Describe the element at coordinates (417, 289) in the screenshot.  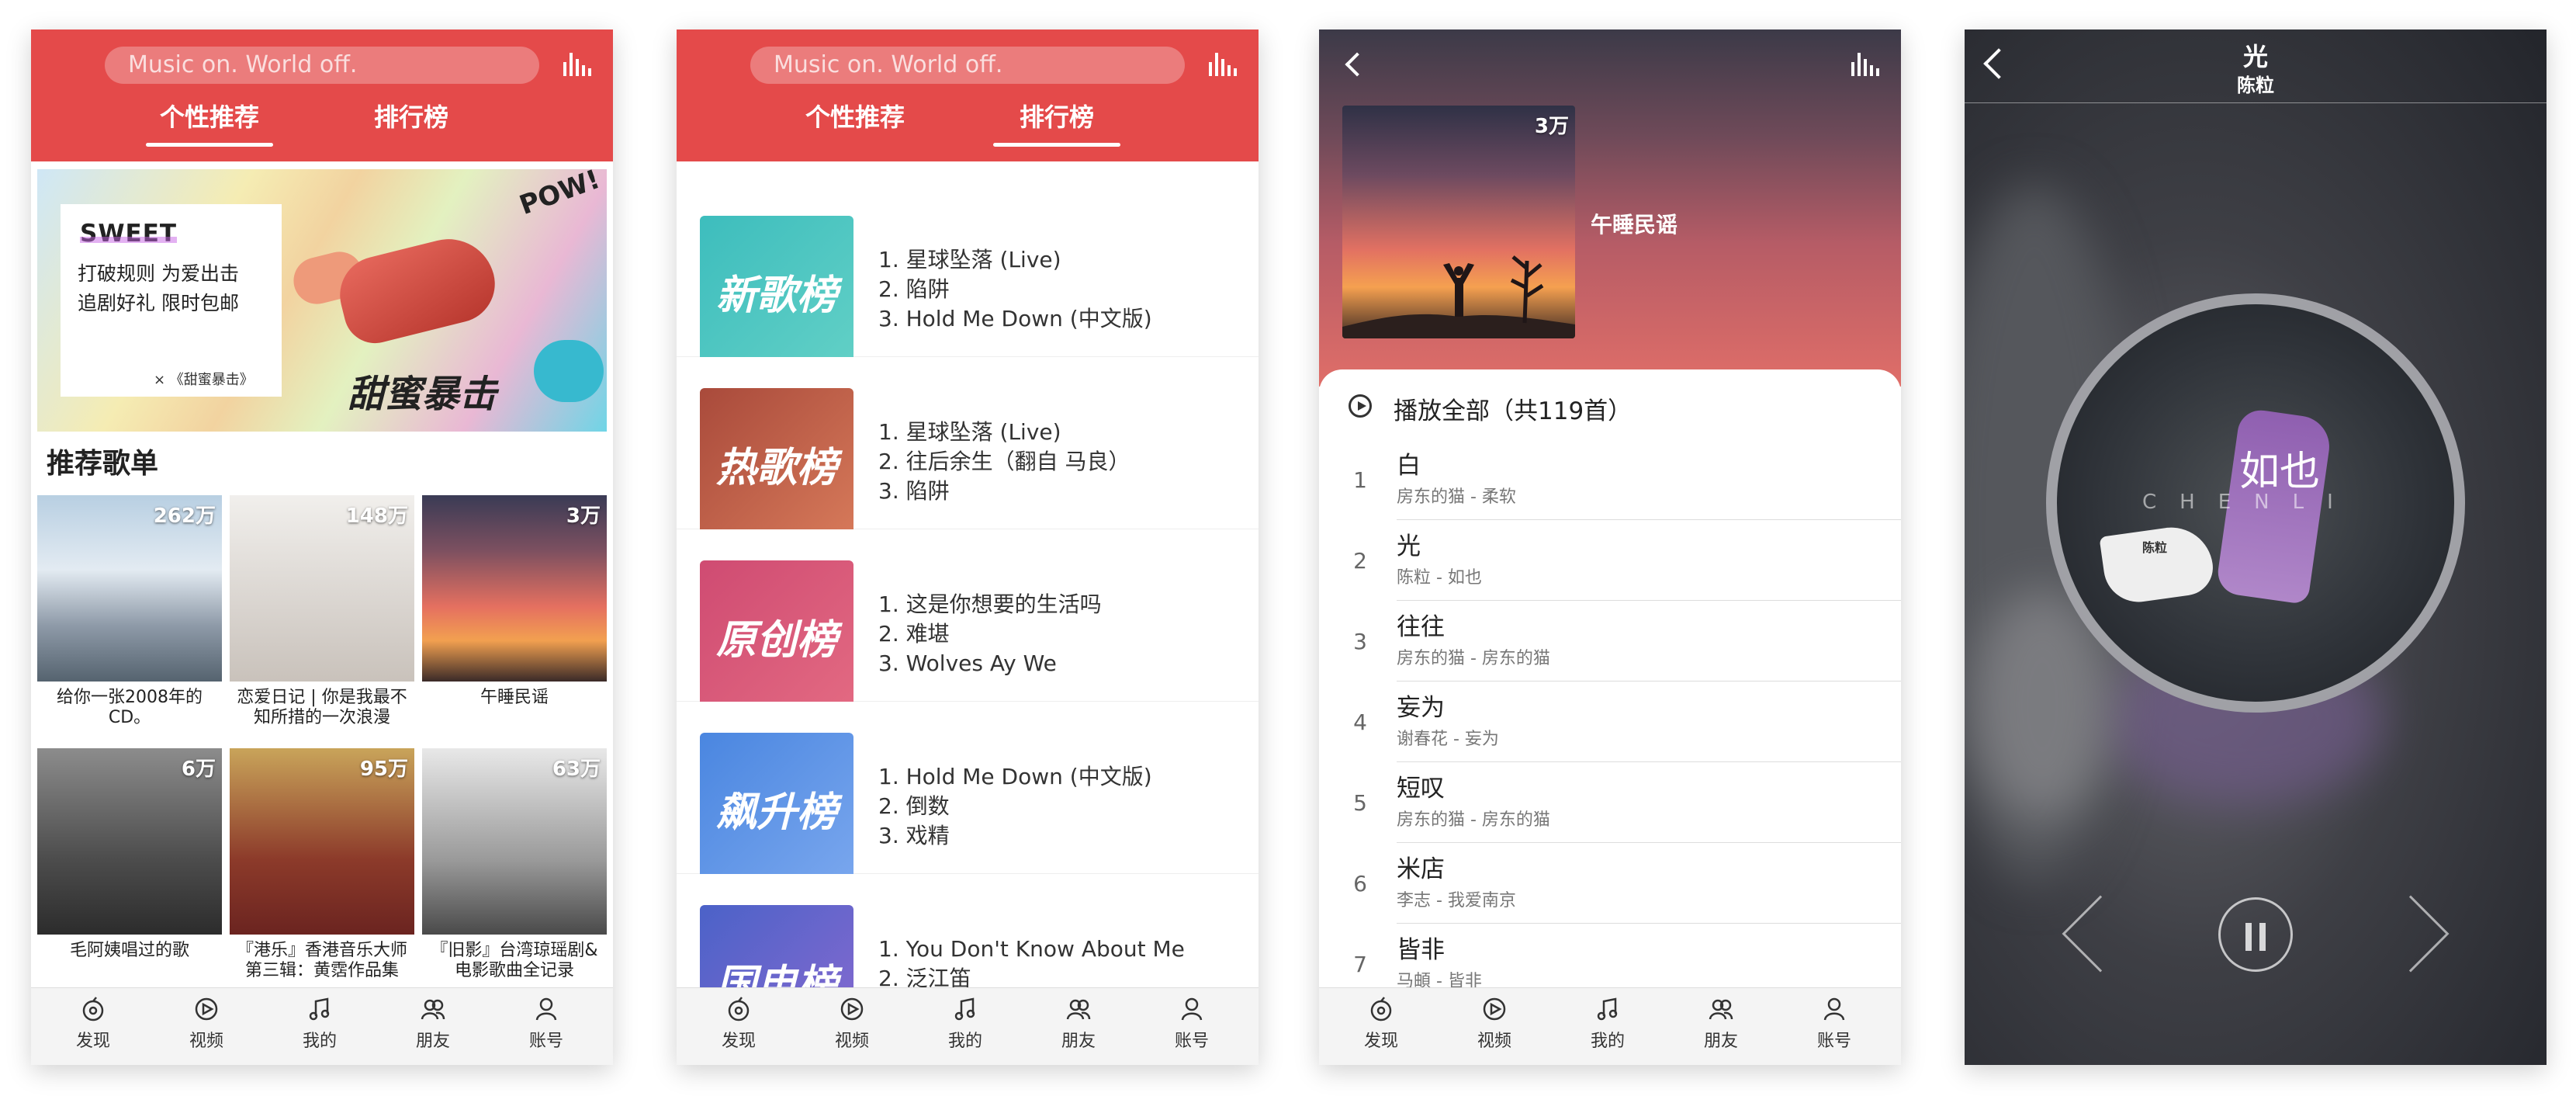
I see `fist-illustration` at that location.